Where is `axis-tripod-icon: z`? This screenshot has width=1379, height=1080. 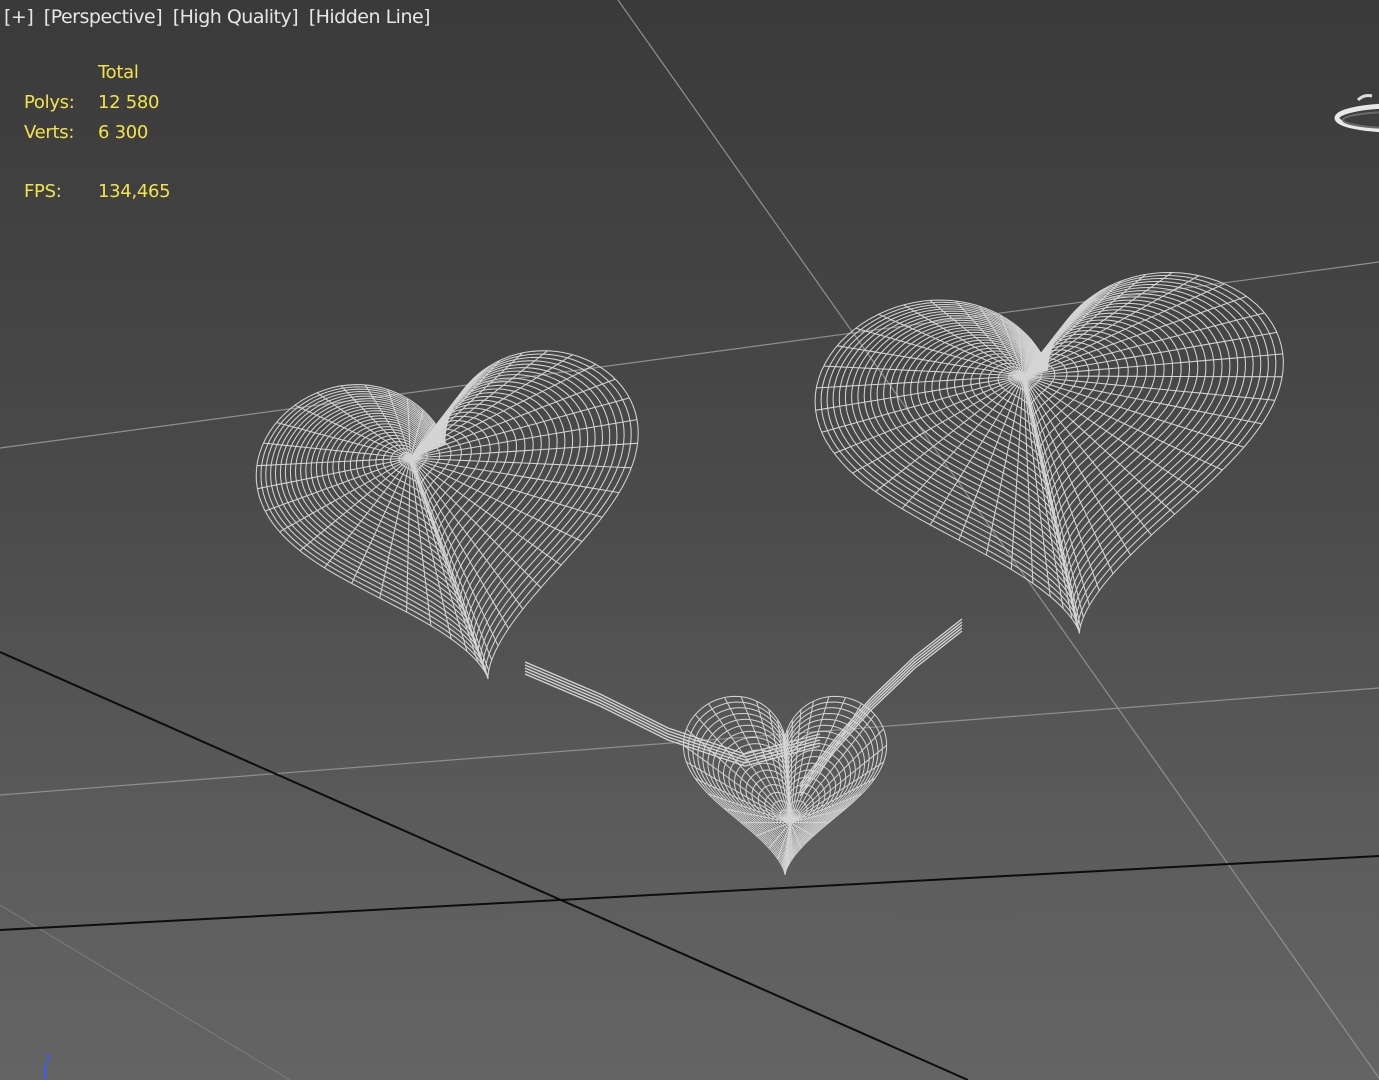 axis-tripod-icon: z is located at coordinates (47, 1065).